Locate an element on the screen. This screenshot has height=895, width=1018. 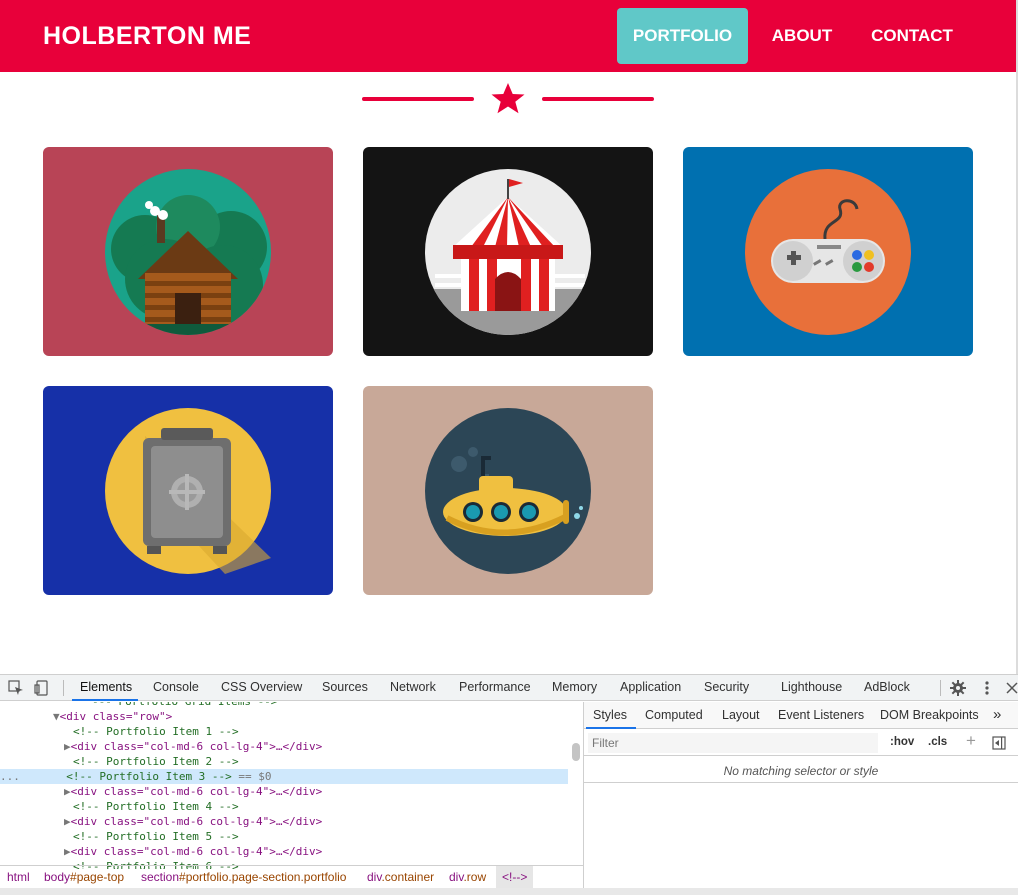
inspect-element-icon is located at coordinates (16, 688).